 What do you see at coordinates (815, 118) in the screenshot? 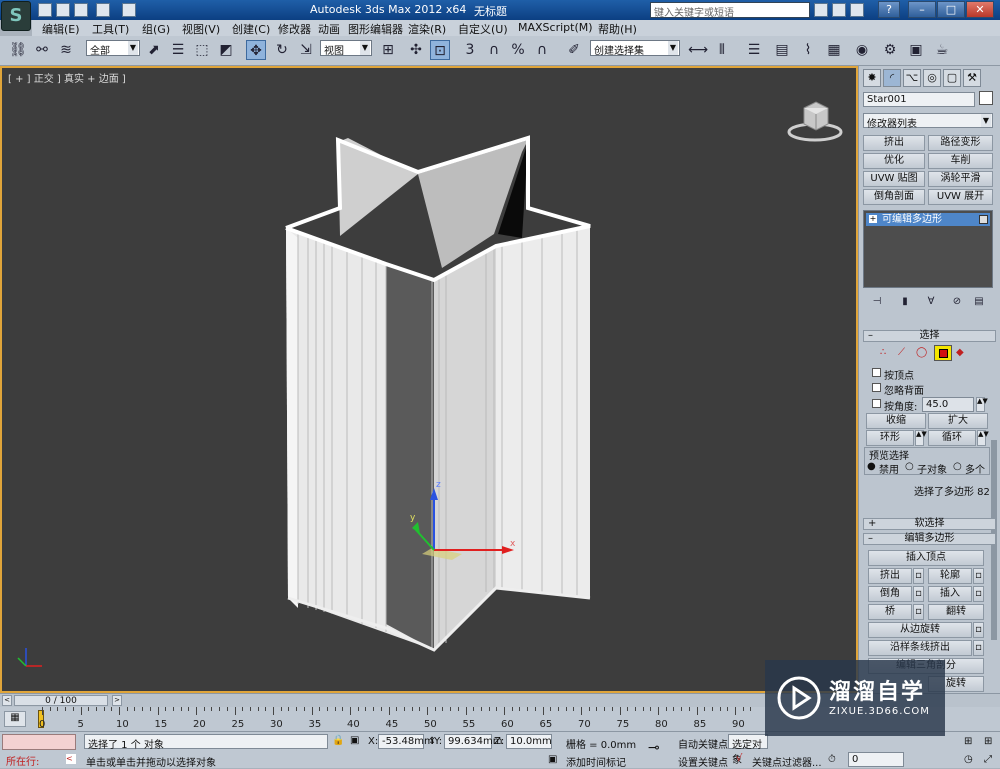
I see `viewcube` at bounding box center [815, 118].